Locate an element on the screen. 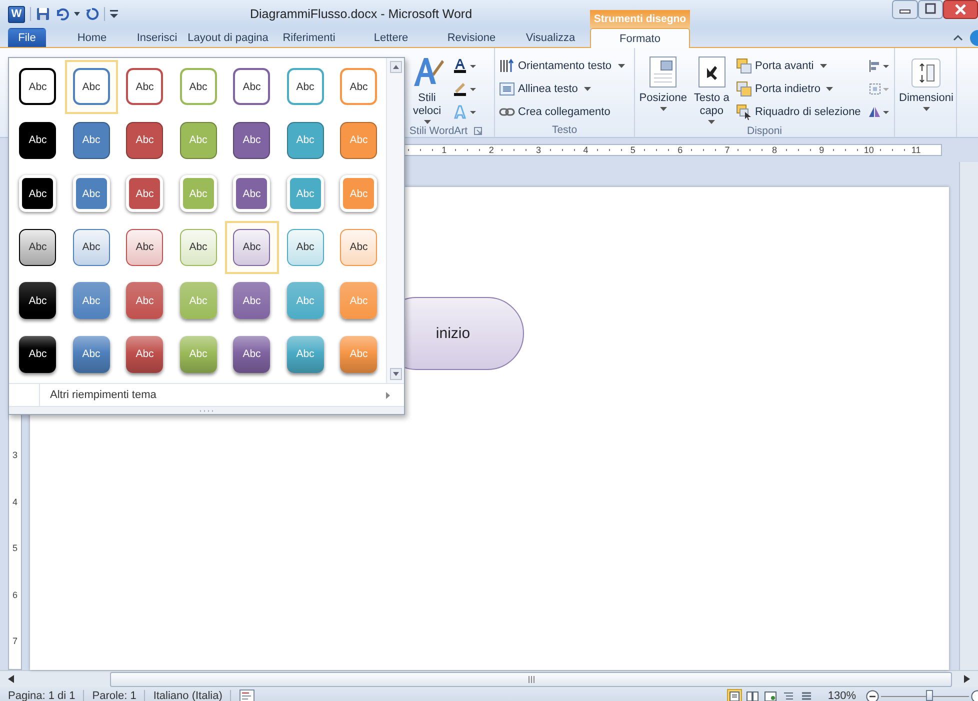 Image resolution: width=978 pixels, height=701 pixels. menu-item: Altri riempimenti tema is located at coordinates (103, 395).